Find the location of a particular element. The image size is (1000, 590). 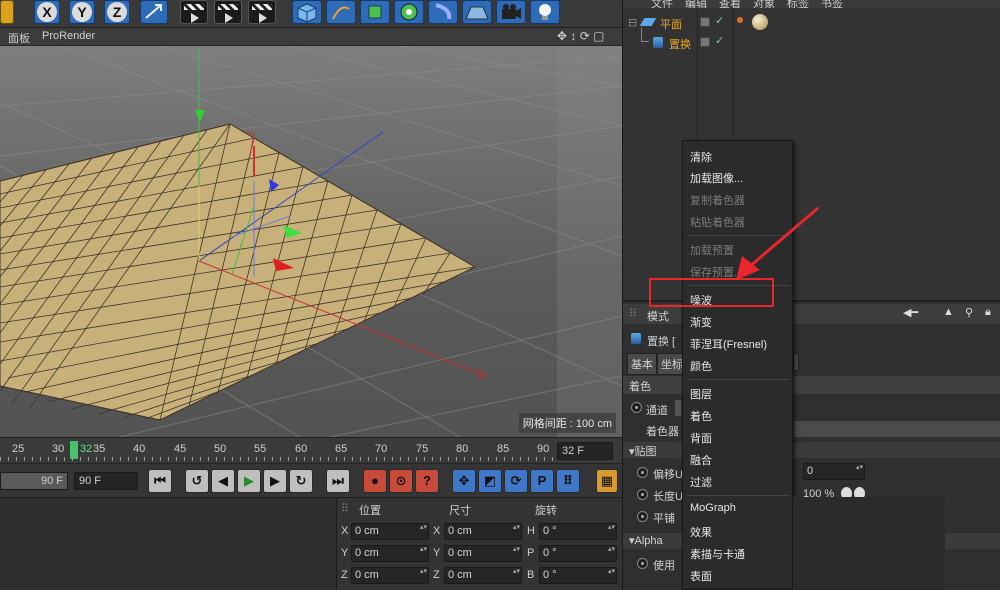

menu-item-clear: 清除 is located at coordinates (701, 157).